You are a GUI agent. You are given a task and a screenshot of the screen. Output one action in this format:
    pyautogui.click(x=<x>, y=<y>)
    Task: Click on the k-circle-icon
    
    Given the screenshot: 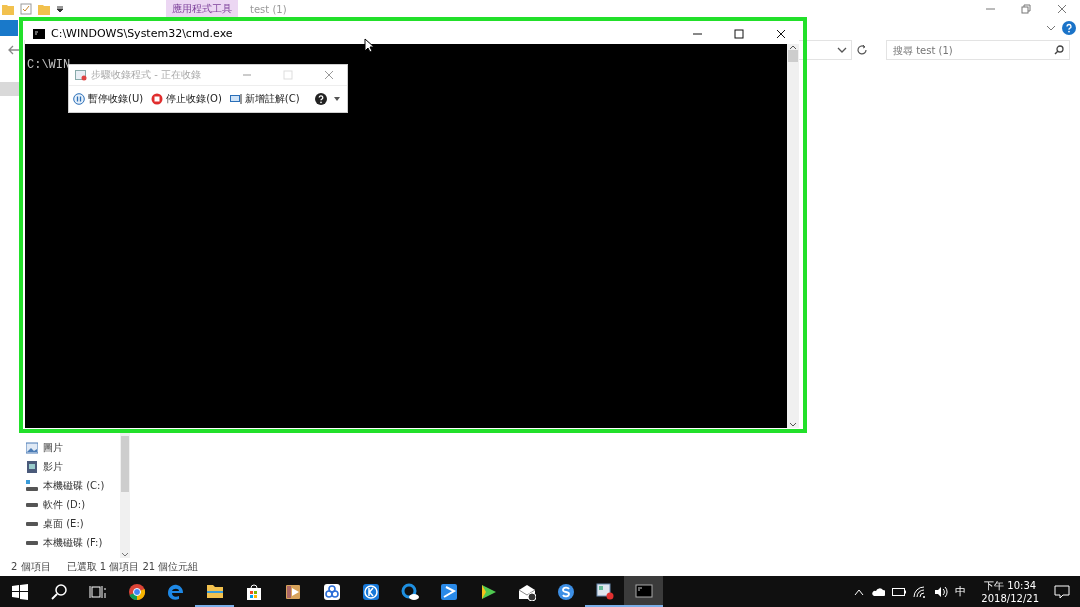 What is the action you would take?
    pyautogui.click(x=370, y=591)
    